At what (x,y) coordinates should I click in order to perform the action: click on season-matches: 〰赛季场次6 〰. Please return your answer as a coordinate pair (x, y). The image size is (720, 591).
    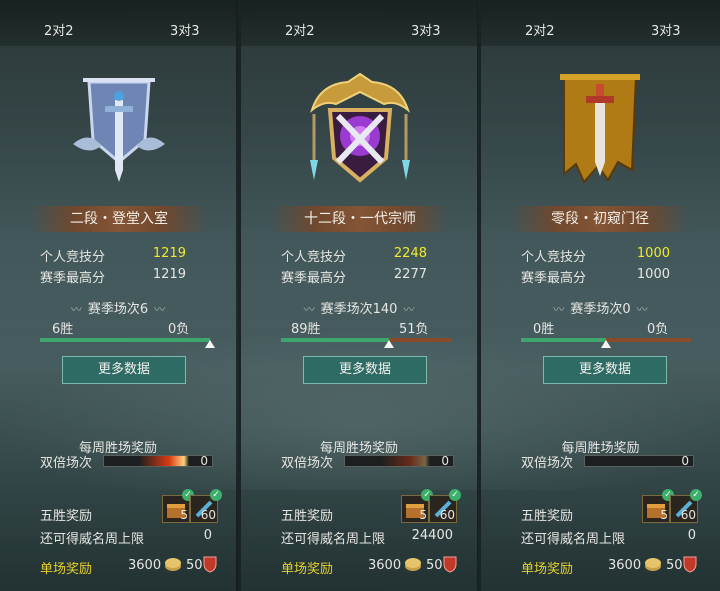
    Looking at the image, I should click on (118, 307).